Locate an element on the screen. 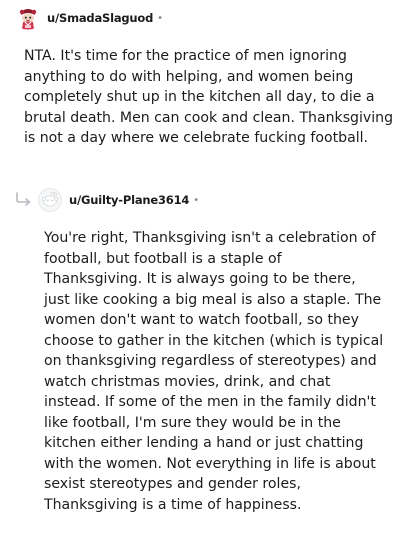  default-avatar-icon is located at coordinates (50, 200).